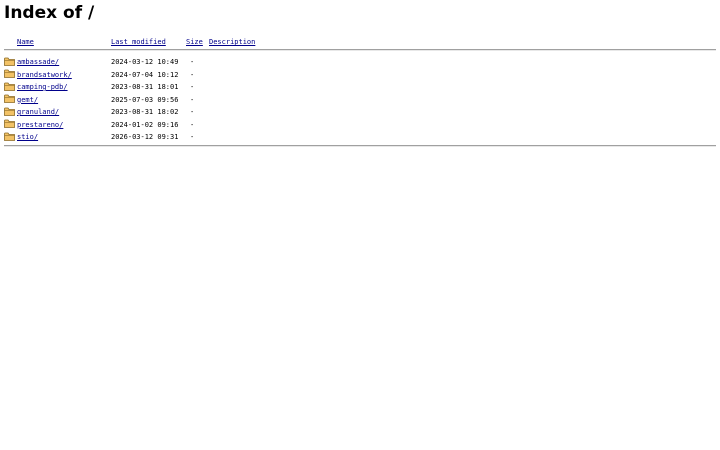 This screenshot has height=450, width=720. I want to click on folder-link: ambassade/, so click(38, 62).